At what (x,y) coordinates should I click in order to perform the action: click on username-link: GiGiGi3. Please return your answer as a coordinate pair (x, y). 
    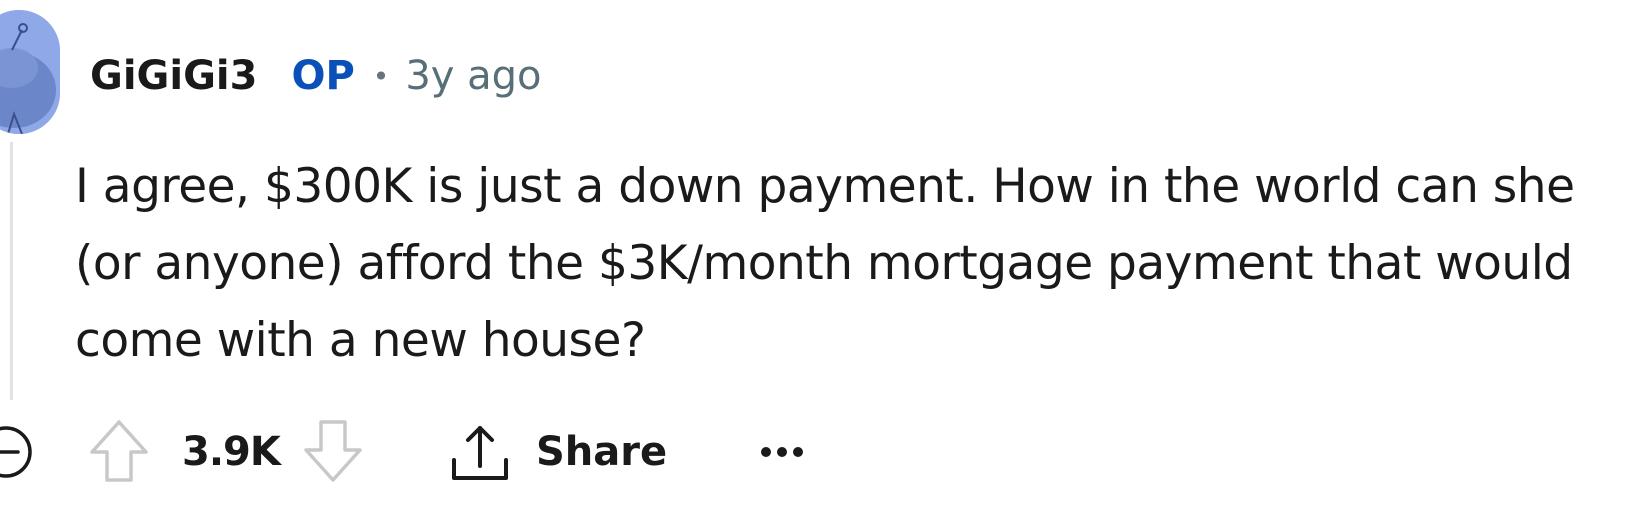
    Looking at the image, I should click on (173, 76).